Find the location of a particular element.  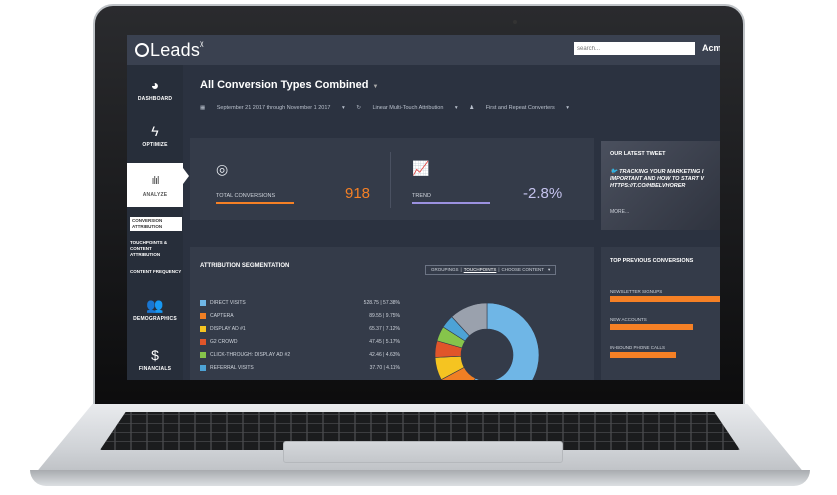

segment-name: REFERRAL VISITS is located at coordinates (232, 368).